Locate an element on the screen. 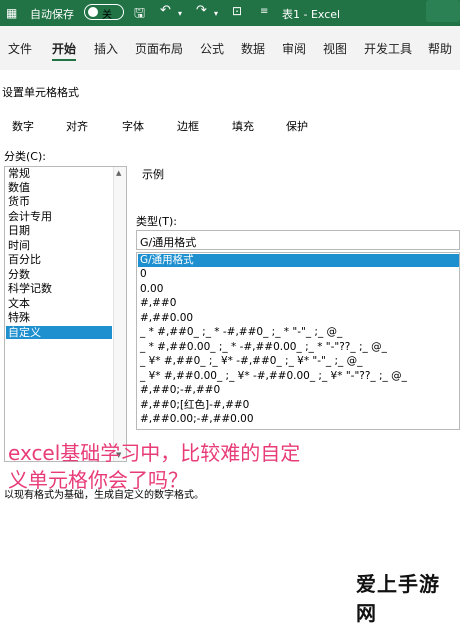 This screenshot has height=626, width=460. category-item: 货币 is located at coordinates (19, 201).